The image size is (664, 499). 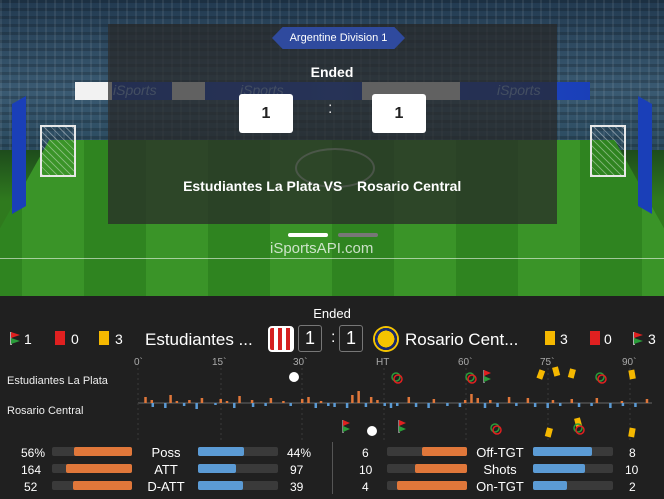 What do you see at coordinates (308, 235) in the screenshot?
I see `carousel-dot-active` at bounding box center [308, 235].